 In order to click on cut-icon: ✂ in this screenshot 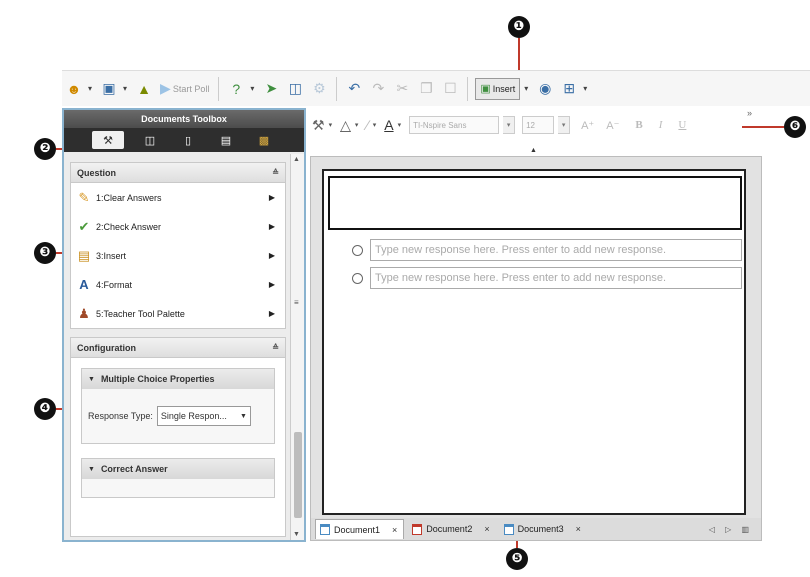, I will do `click(402, 89)`.